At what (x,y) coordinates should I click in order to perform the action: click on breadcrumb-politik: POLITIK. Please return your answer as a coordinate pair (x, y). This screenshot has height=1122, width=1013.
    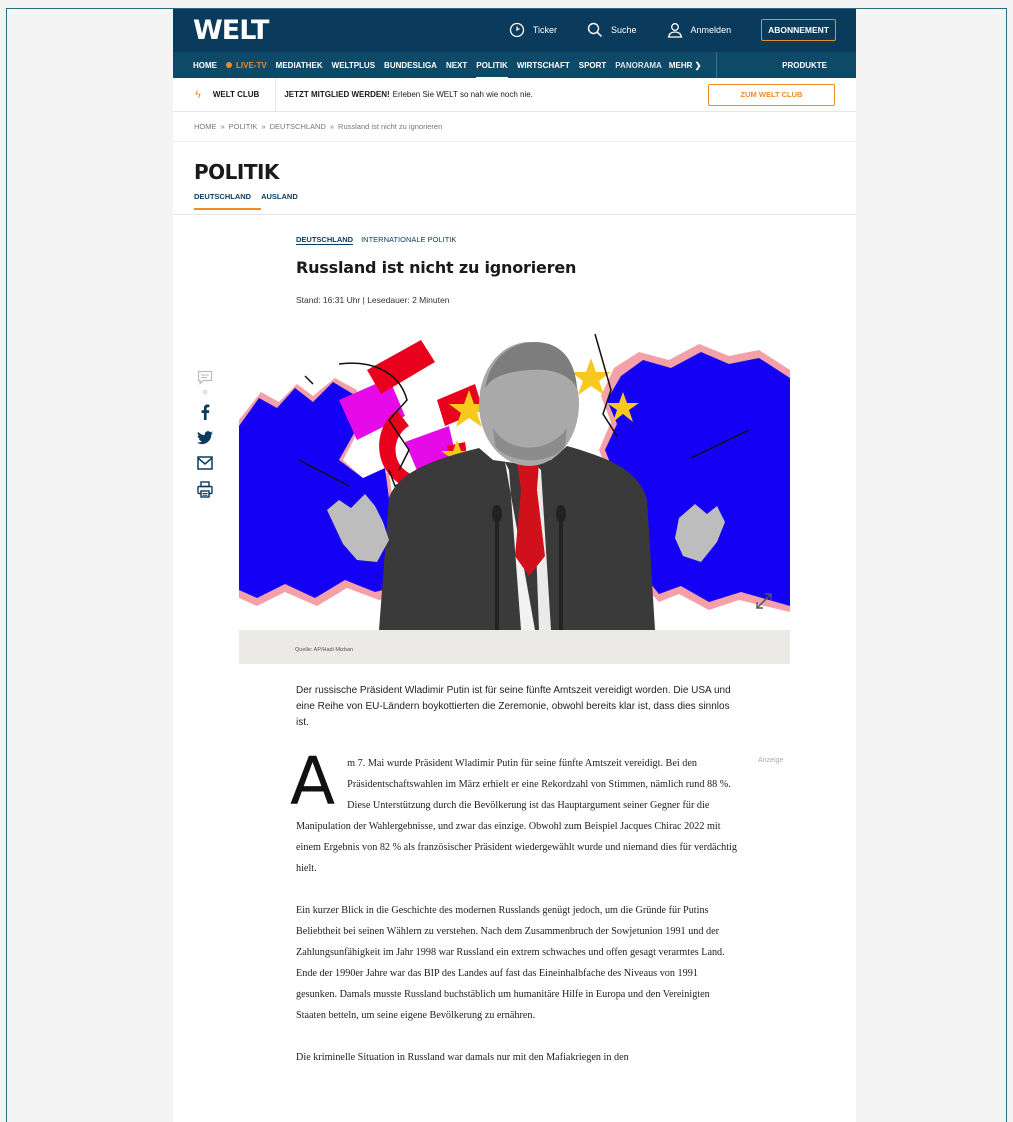
    Looking at the image, I should click on (243, 126).